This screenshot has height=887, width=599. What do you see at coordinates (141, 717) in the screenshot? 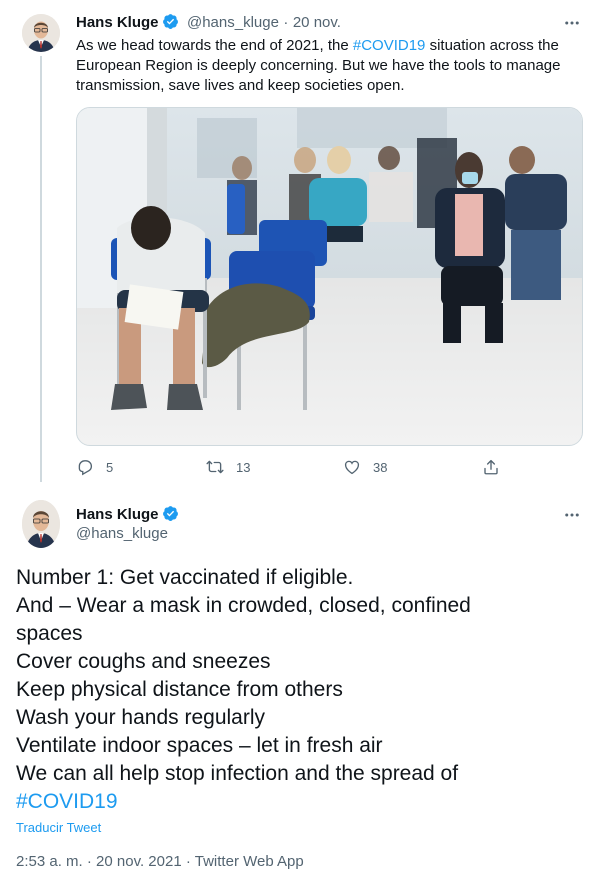
I see `tweet-line: Wash your hands regularly` at bounding box center [141, 717].